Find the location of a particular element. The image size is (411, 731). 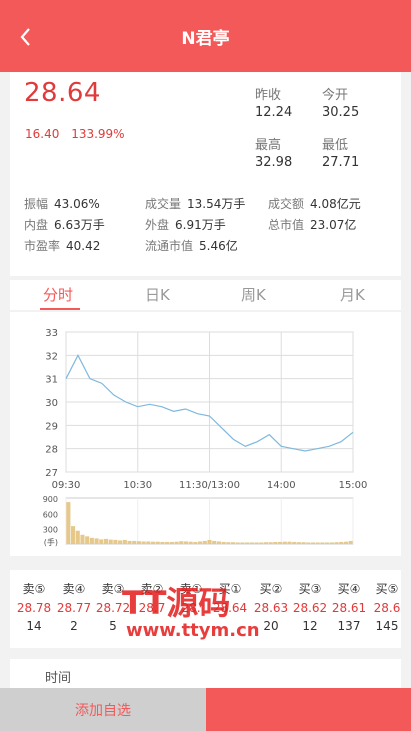

high-label: 最高 is located at coordinates (268, 145).